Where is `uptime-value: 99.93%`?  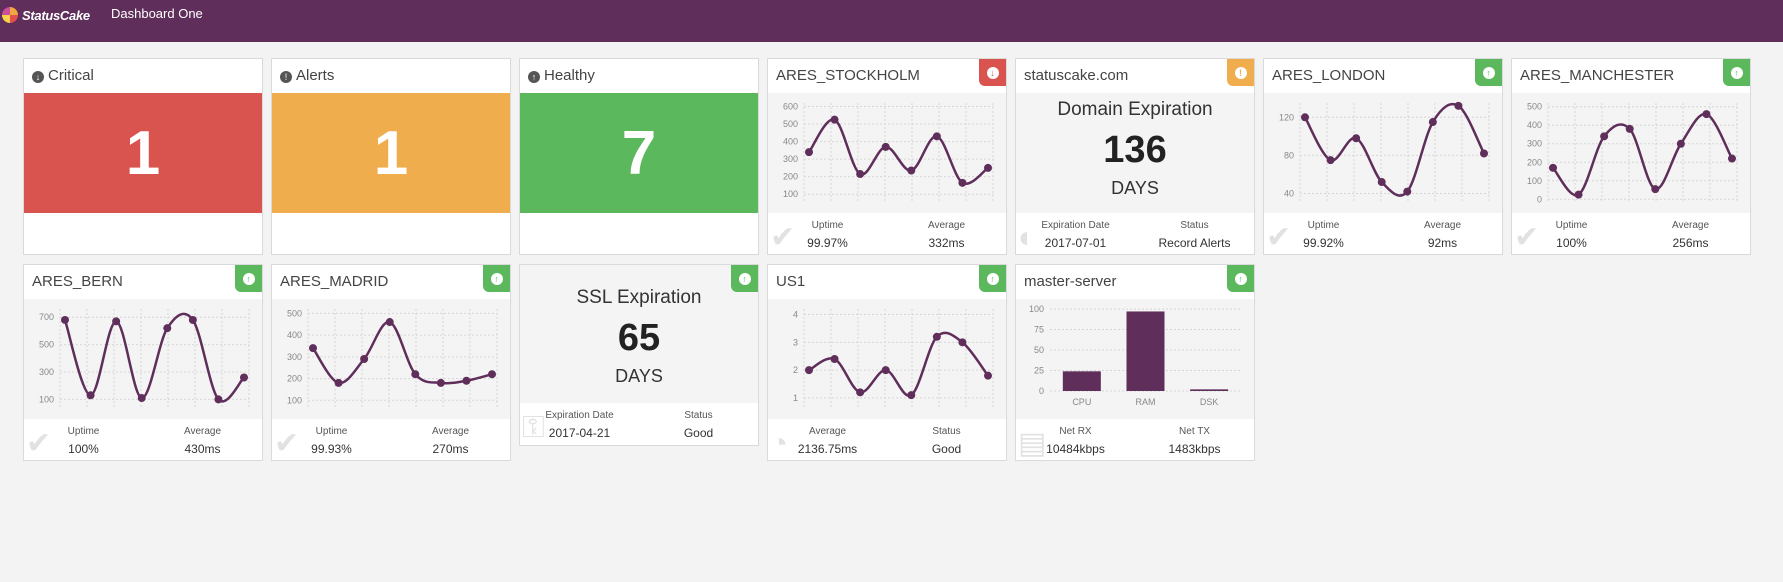
uptime-value: 99.93% is located at coordinates (331, 449).